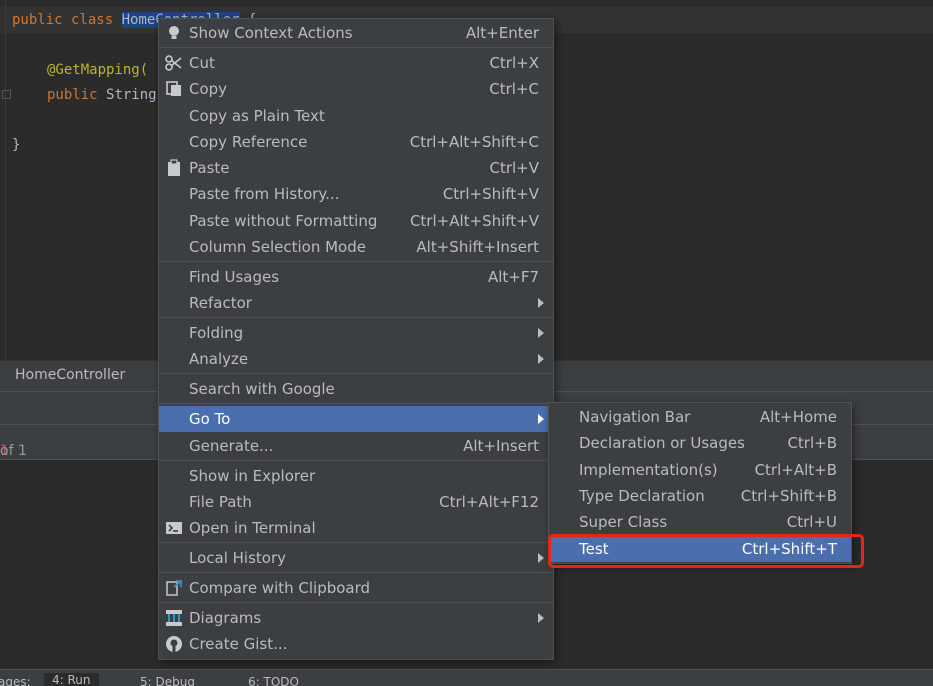  What do you see at coordinates (642, 496) in the screenshot?
I see `menu-label: Type Declaration` at bounding box center [642, 496].